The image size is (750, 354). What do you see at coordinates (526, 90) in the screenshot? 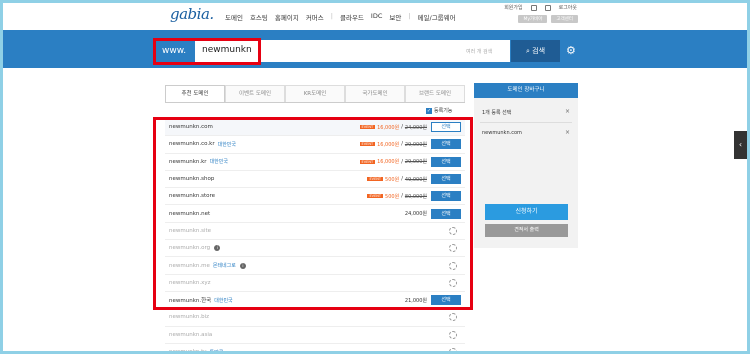
I see `cart-title: 도메인 장바구니` at bounding box center [526, 90].